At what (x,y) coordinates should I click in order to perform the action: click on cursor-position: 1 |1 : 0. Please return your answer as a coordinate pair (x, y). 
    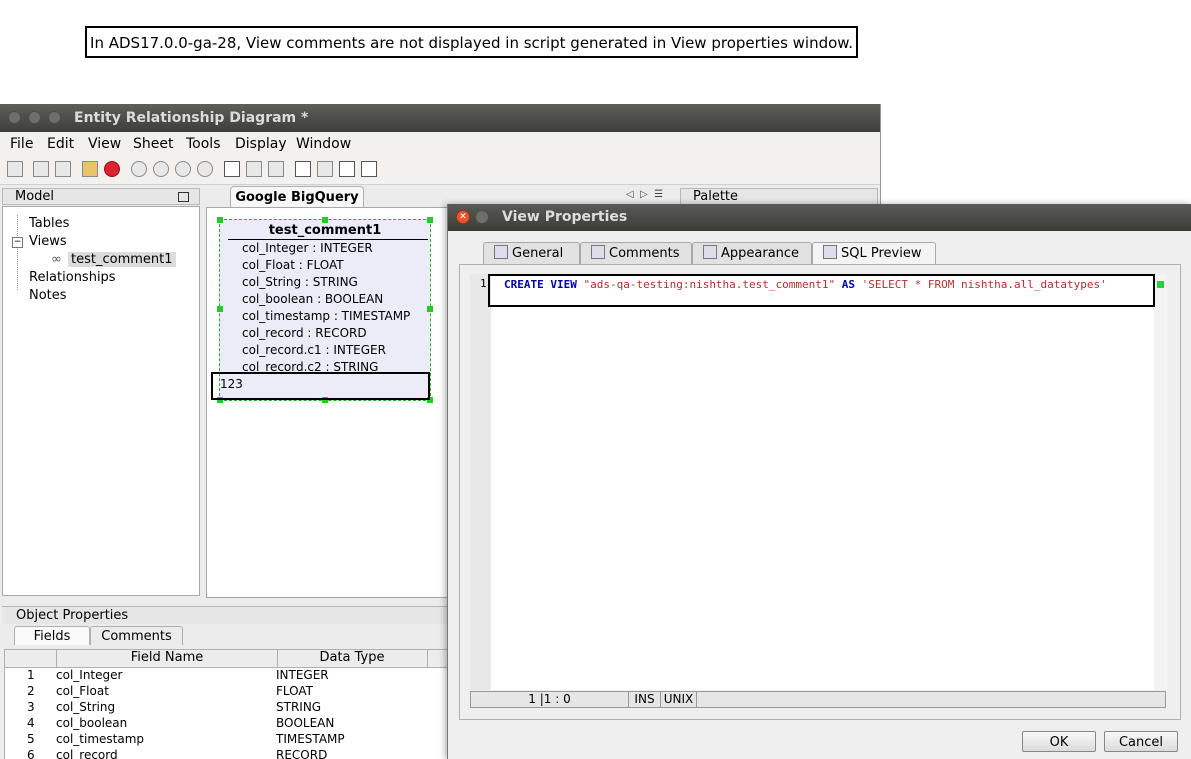
    Looking at the image, I should click on (550, 699).